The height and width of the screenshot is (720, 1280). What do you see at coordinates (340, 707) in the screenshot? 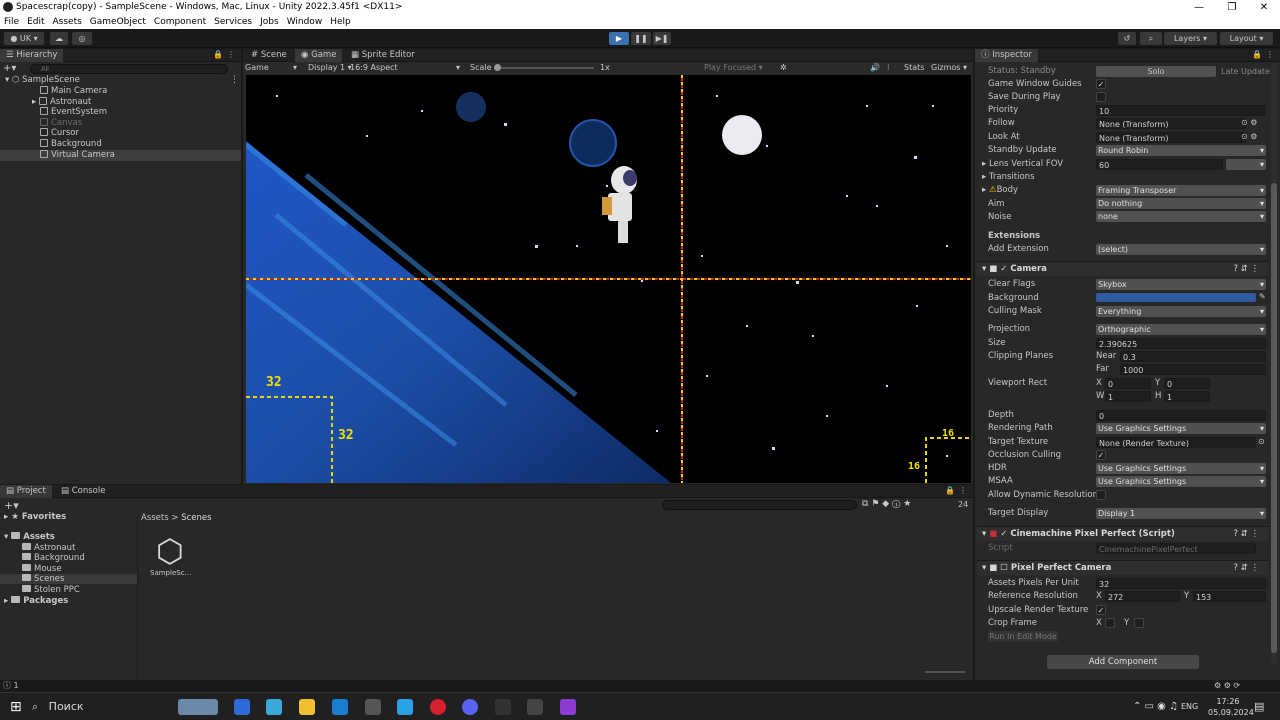
I see `vscode-icon` at bounding box center [340, 707].